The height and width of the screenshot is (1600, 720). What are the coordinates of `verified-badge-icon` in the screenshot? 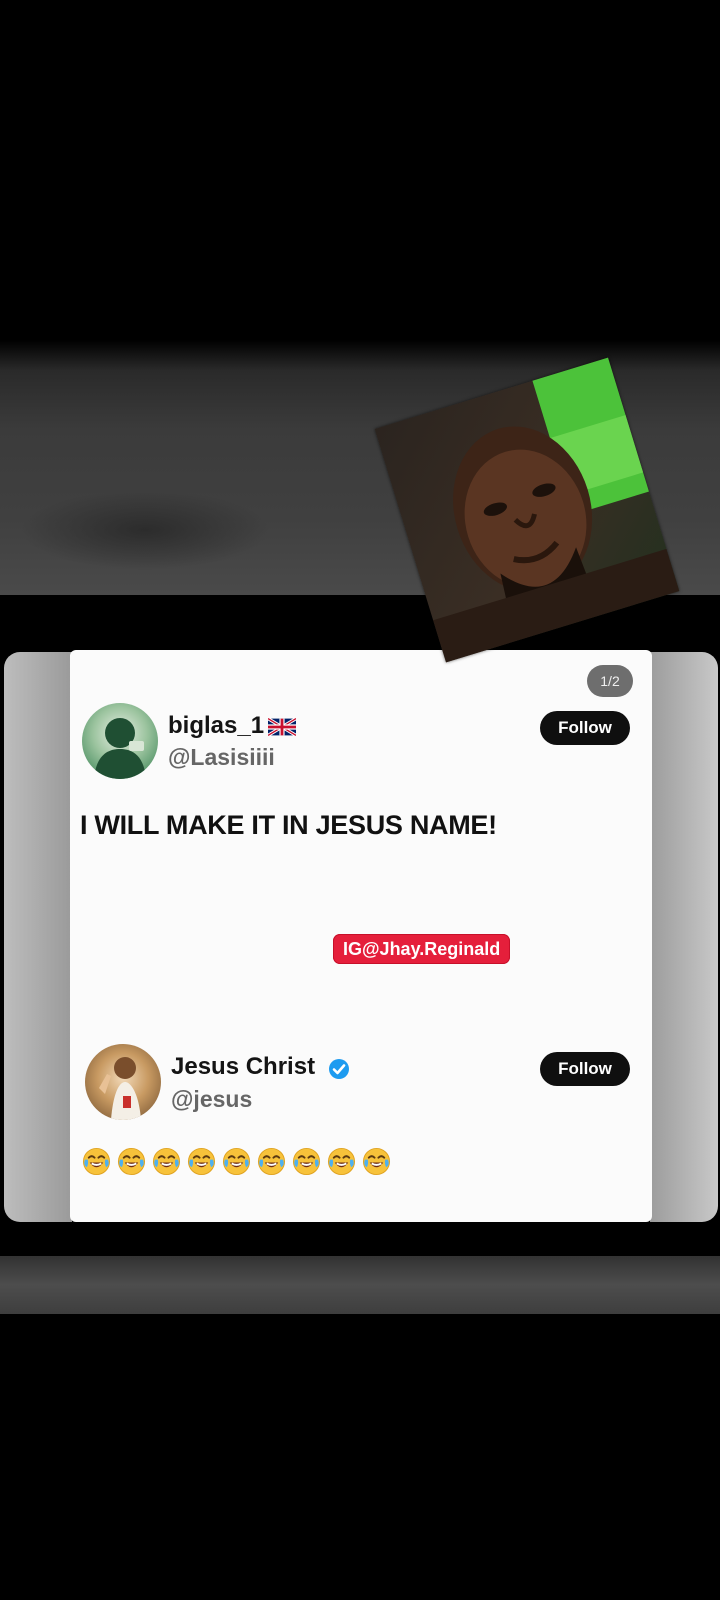 It's located at (339, 1069).